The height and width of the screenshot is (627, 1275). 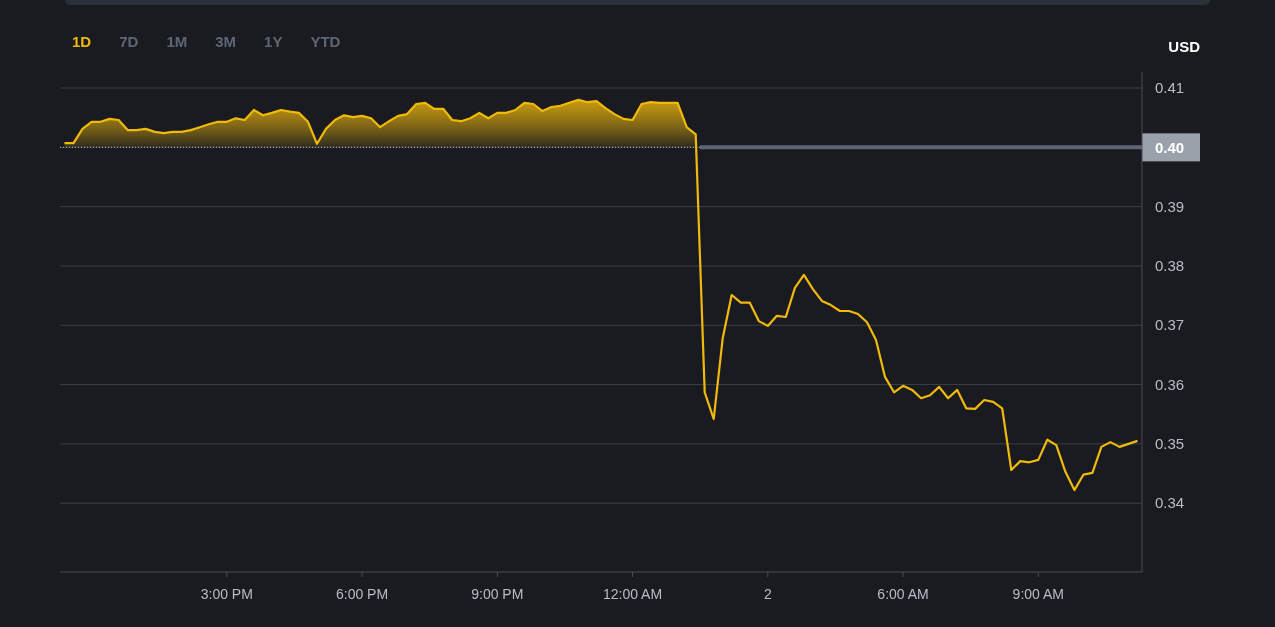 I want to click on y-axis-label: 0.36, so click(x=1170, y=384).